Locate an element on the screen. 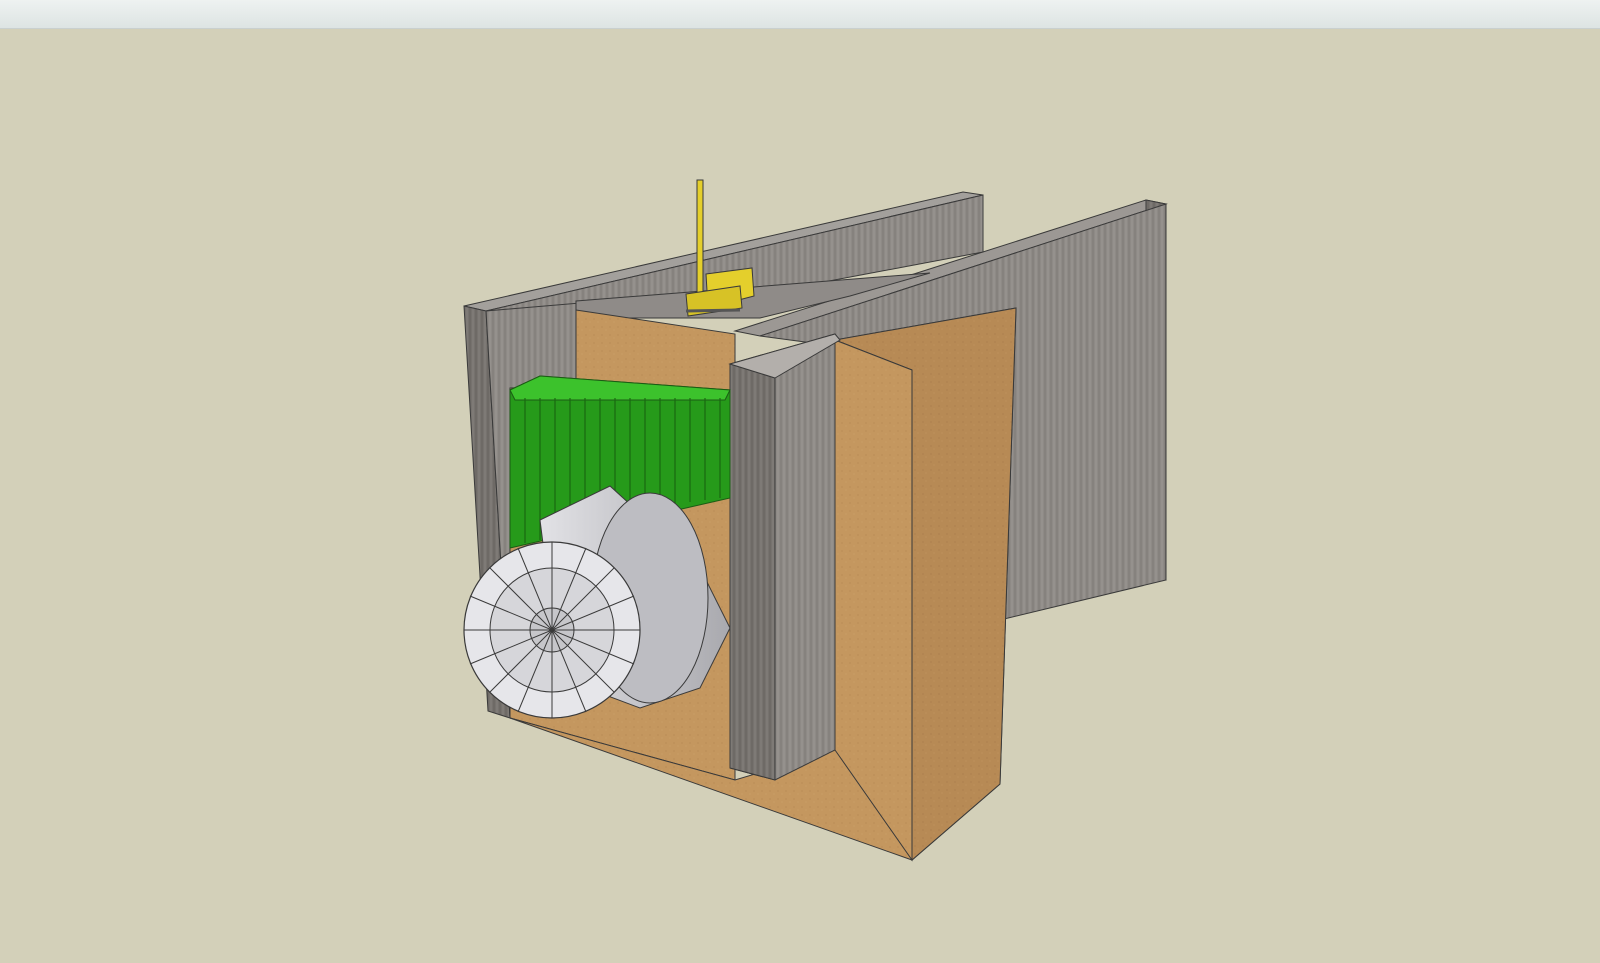 The image size is (1600, 963). window-title-bar is located at coordinates (800, 14).